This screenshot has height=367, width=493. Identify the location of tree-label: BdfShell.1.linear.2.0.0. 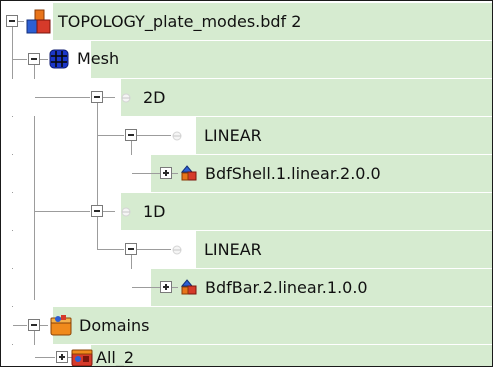
(293, 174).